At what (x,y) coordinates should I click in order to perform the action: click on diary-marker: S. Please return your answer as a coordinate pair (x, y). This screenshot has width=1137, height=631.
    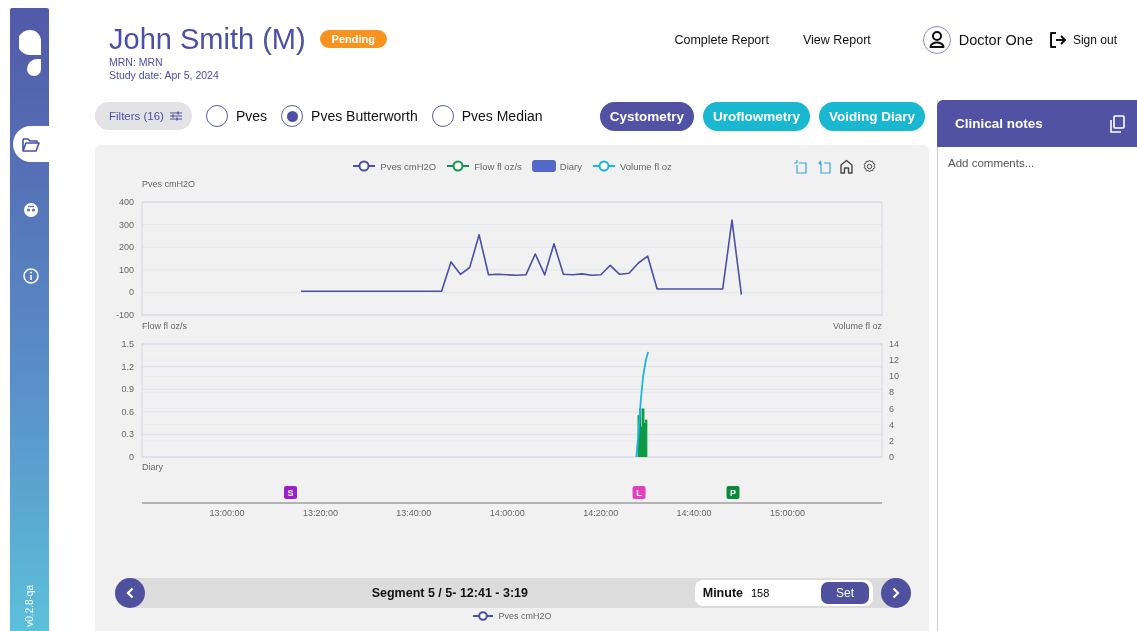
    Looking at the image, I should click on (290, 492).